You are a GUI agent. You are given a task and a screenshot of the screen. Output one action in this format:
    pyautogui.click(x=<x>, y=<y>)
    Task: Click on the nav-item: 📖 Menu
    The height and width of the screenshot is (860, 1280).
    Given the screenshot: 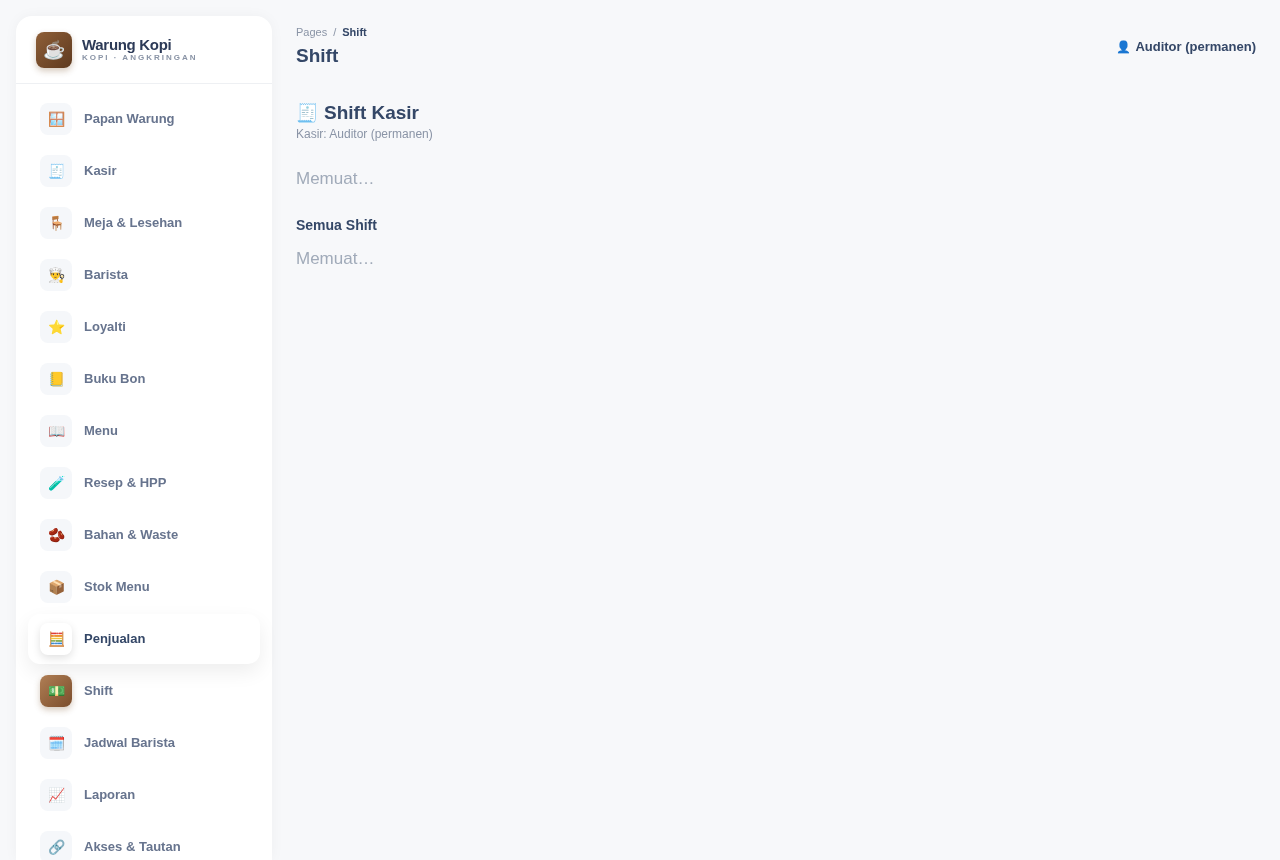 What is the action you would take?
    pyautogui.click(x=144, y=431)
    